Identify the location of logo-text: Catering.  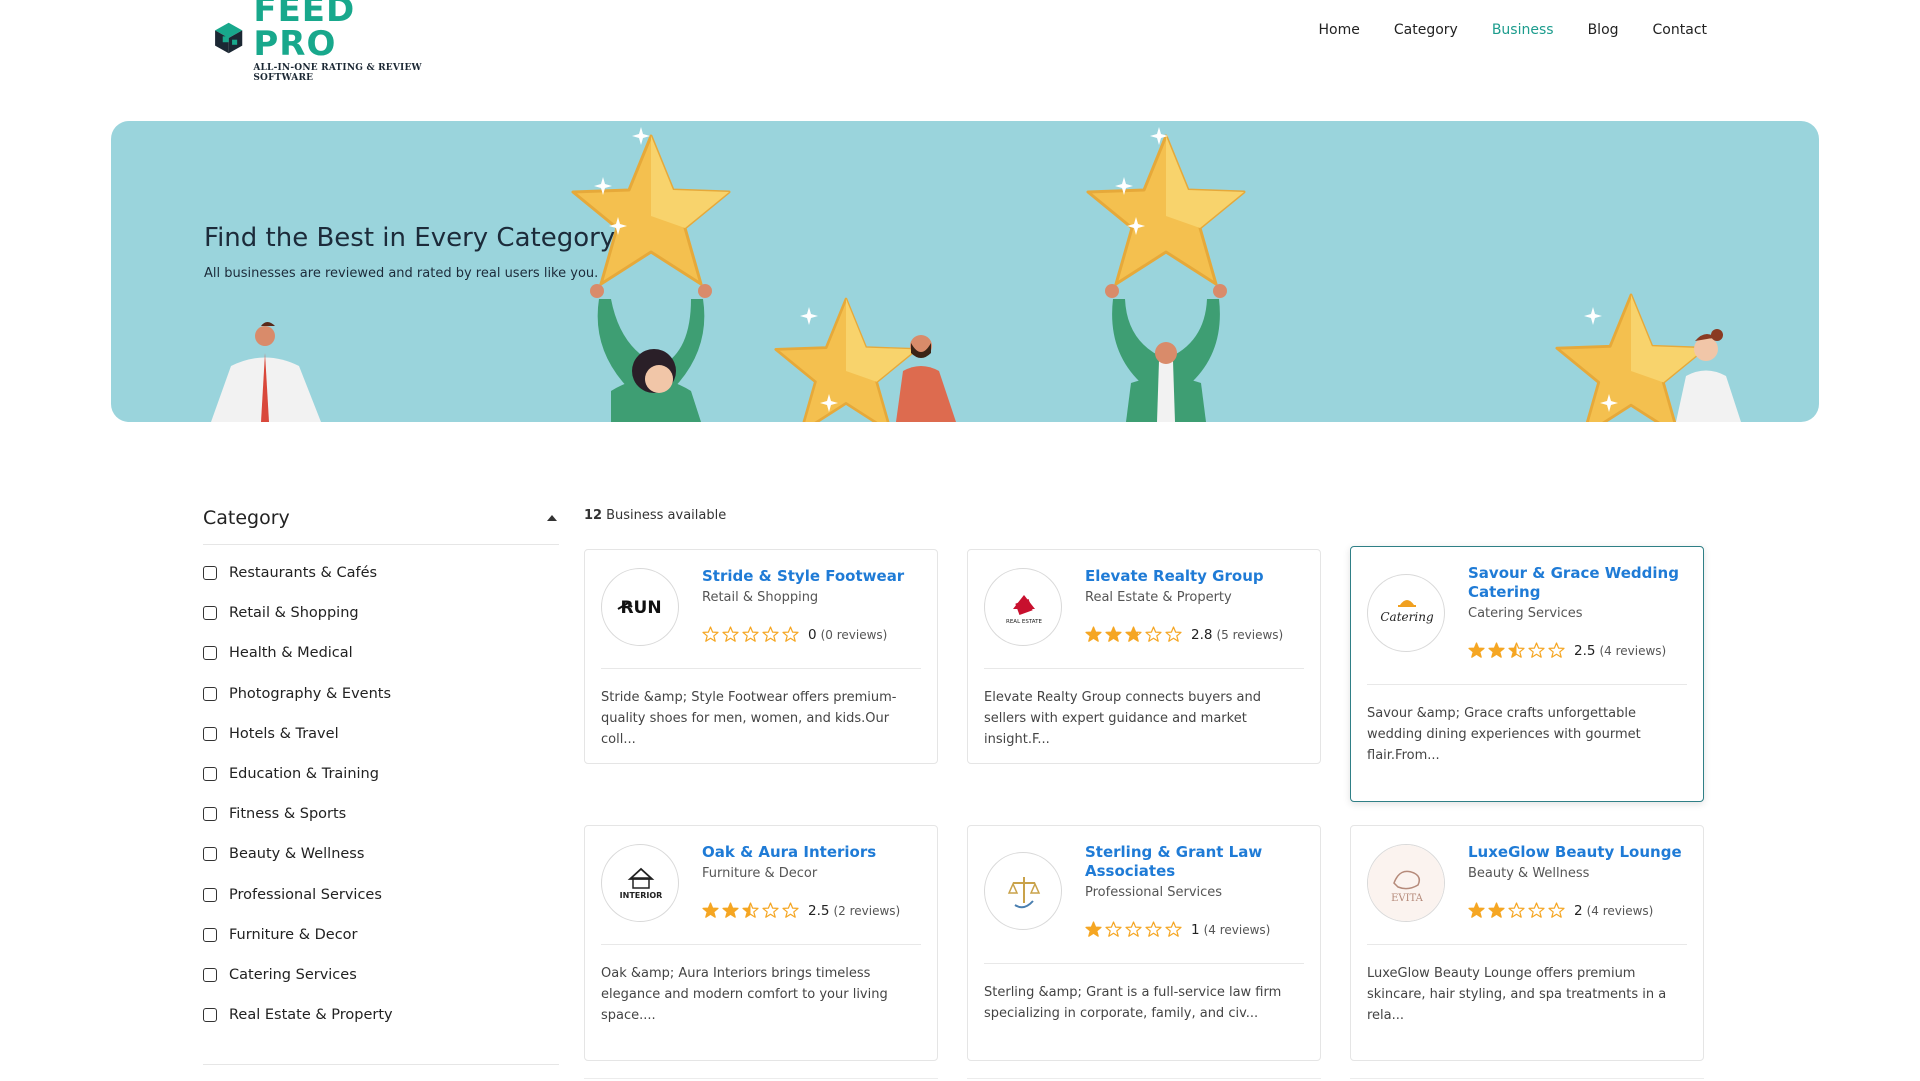
(1407, 617).